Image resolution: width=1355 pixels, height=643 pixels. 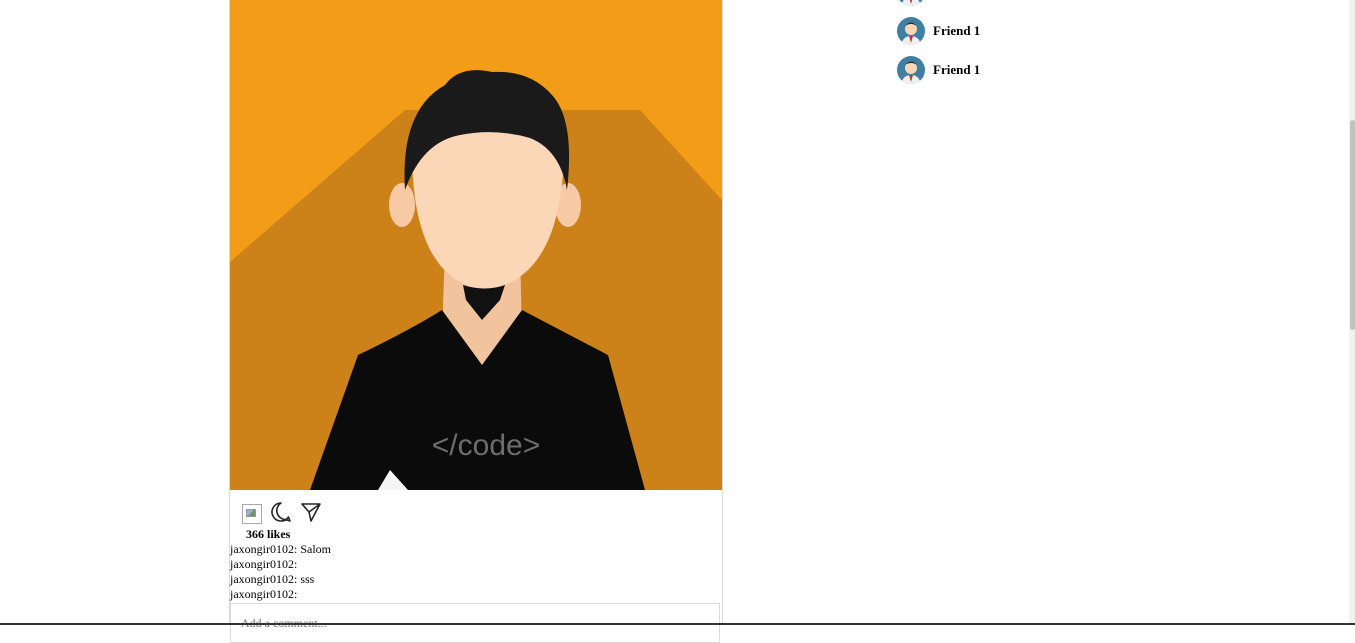 What do you see at coordinates (1352, 225) in the screenshot?
I see `scroll-thumb` at bounding box center [1352, 225].